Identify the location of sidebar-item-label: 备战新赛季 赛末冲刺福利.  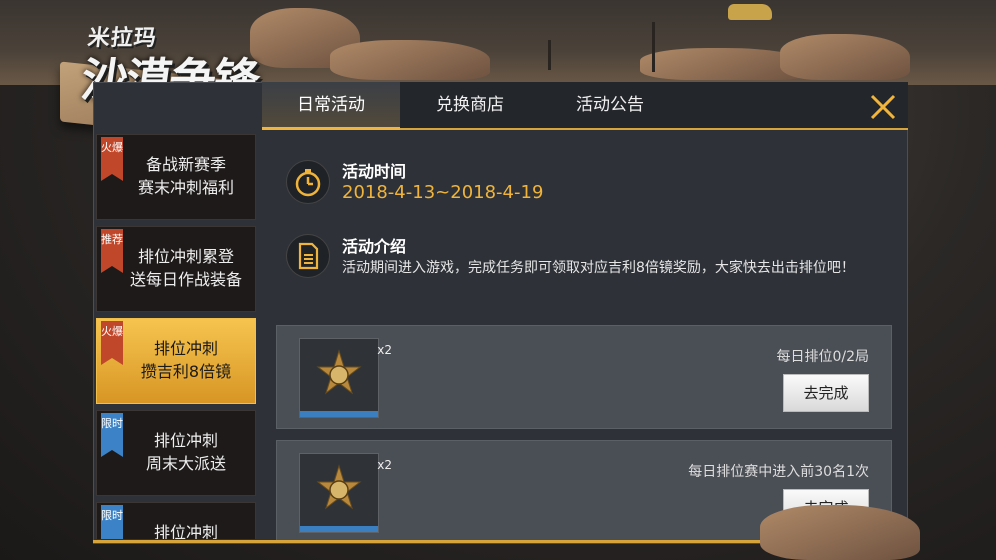
(186, 176).